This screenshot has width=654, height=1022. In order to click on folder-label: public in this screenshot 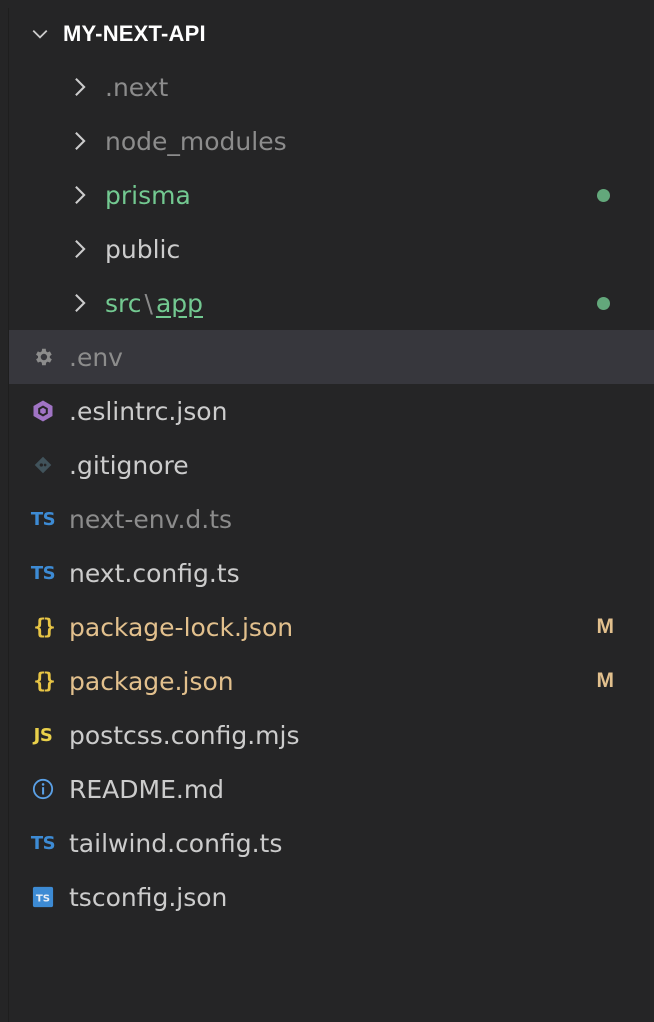, I will do `click(143, 249)`.